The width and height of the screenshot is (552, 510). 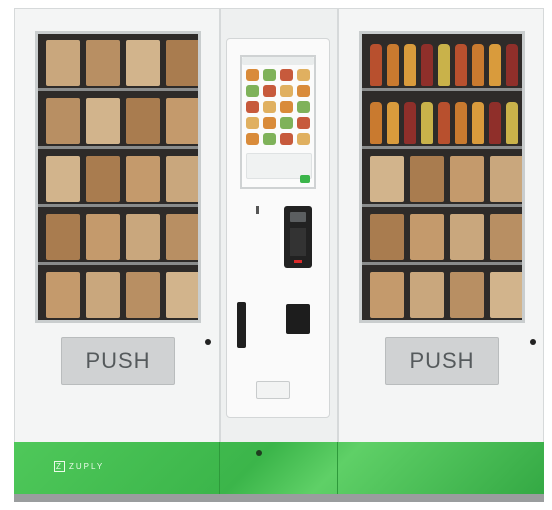 What do you see at coordinates (305, 179) in the screenshot?
I see `screen-green-button` at bounding box center [305, 179].